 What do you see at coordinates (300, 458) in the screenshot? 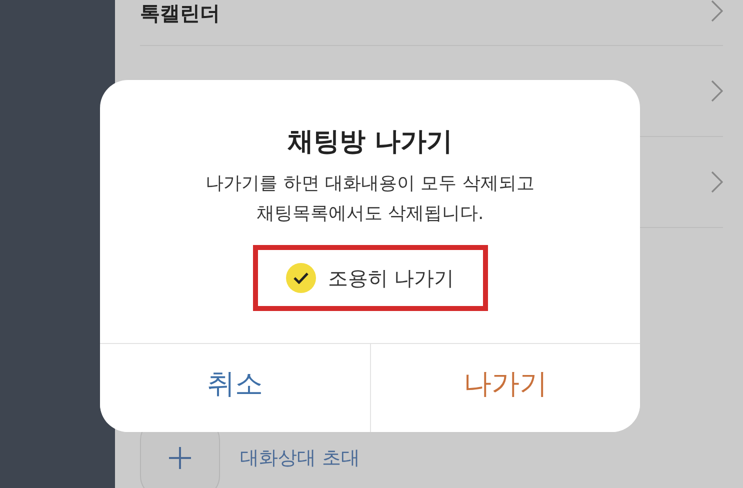
I see `invite-label: 대화상대 초대` at bounding box center [300, 458].